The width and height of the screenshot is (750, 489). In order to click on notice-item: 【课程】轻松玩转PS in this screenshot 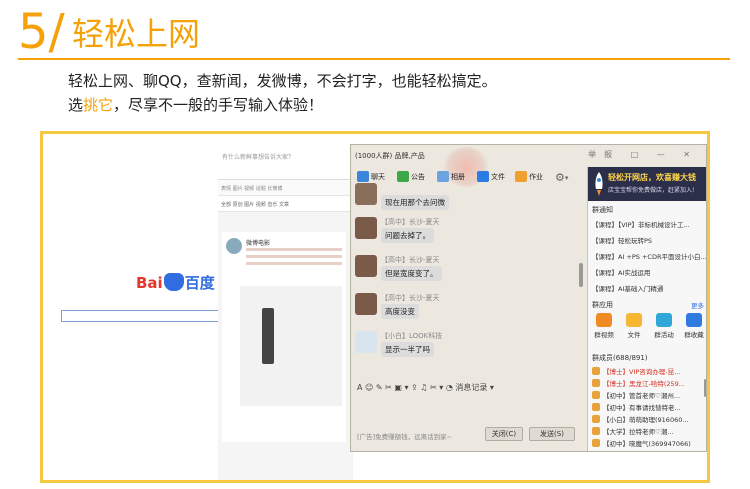, I will do `click(649, 240)`.